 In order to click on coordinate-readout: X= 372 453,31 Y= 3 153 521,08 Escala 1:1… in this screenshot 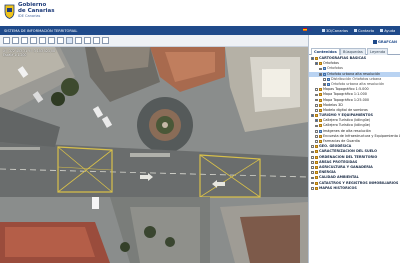, I will do `click(29, 53)`.